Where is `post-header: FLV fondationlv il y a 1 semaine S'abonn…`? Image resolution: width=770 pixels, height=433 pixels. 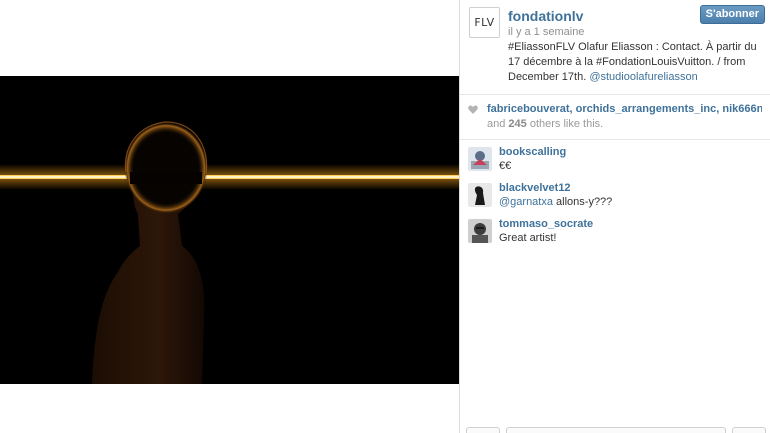
post-header: FLV fondationlv il y a 1 semaine S'abonn… is located at coordinates (615, 47).